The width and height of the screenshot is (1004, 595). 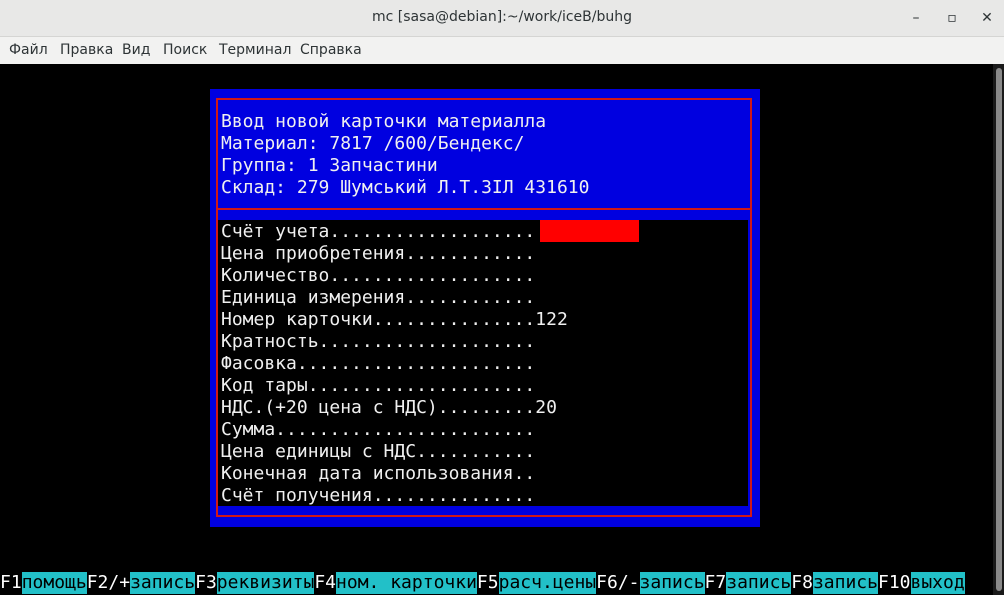 What do you see at coordinates (255, 50) in the screenshot?
I see `menu-item-terminal: Терминал` at bounding box center [255, 50].